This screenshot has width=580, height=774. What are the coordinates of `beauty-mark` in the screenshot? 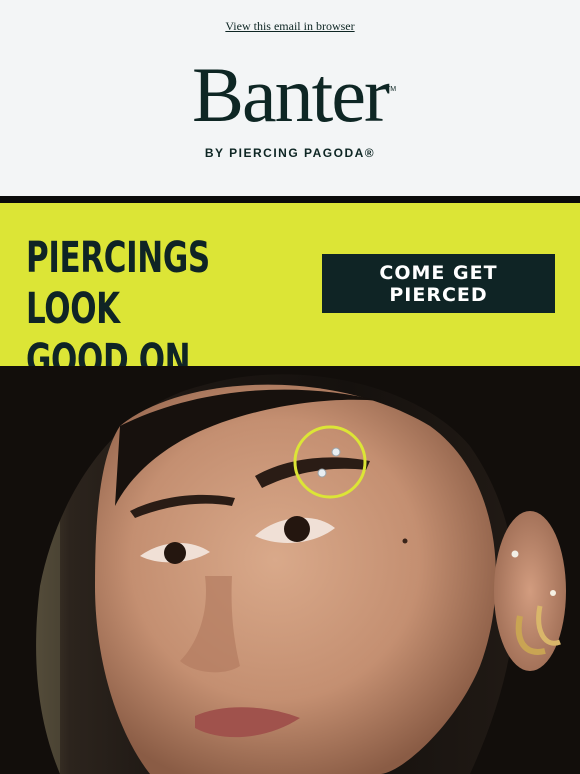 It's located at (405, 541).